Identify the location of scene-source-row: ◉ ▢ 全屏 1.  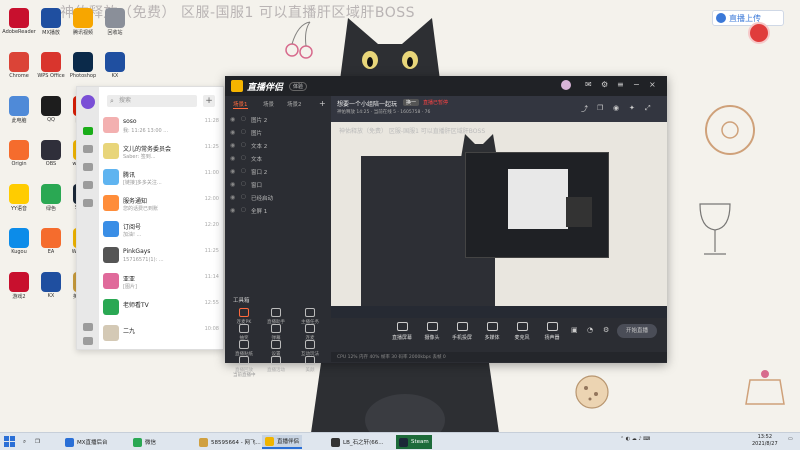
(278, 211).